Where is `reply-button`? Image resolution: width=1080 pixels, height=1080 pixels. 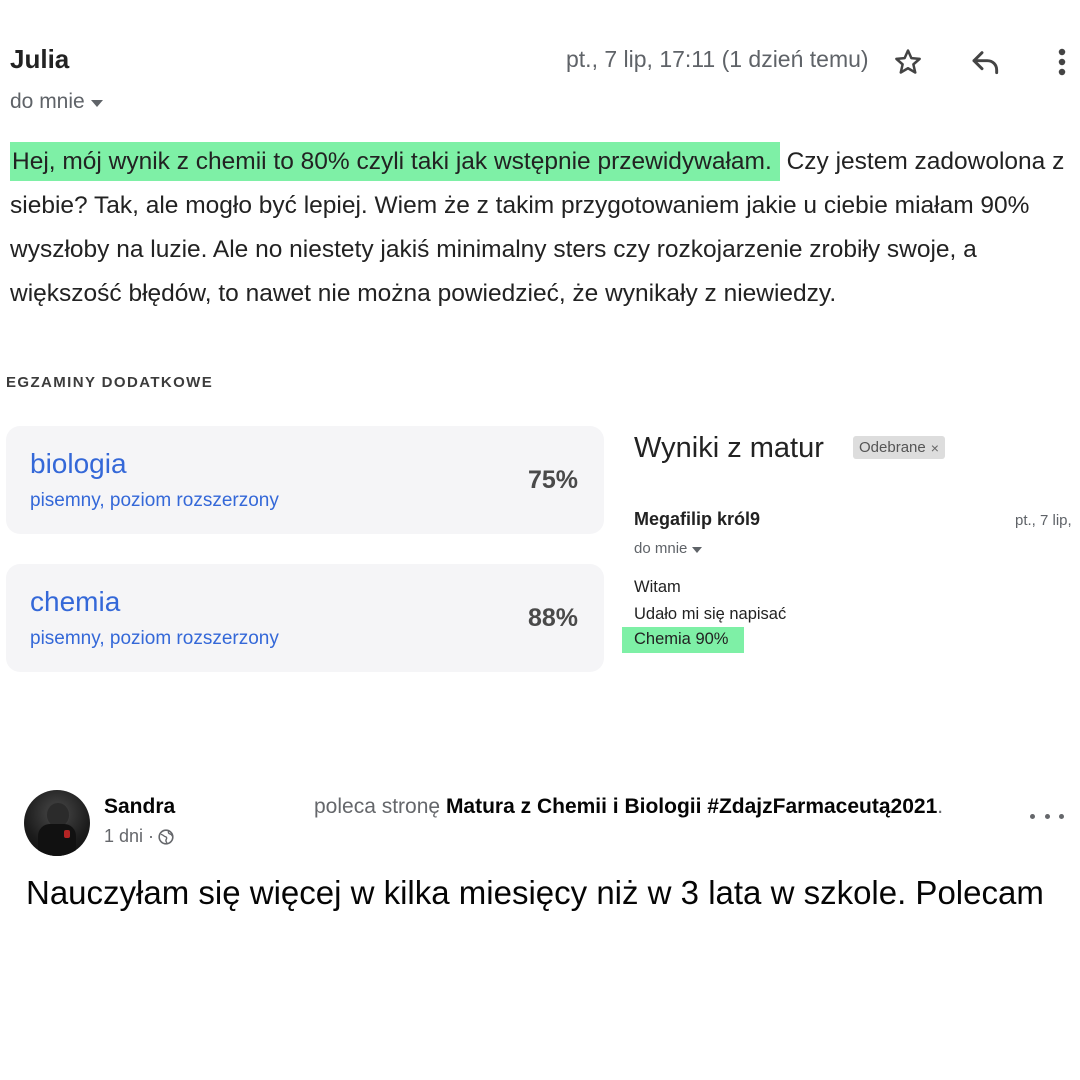 reply-button is located at coordinates (986, 62).